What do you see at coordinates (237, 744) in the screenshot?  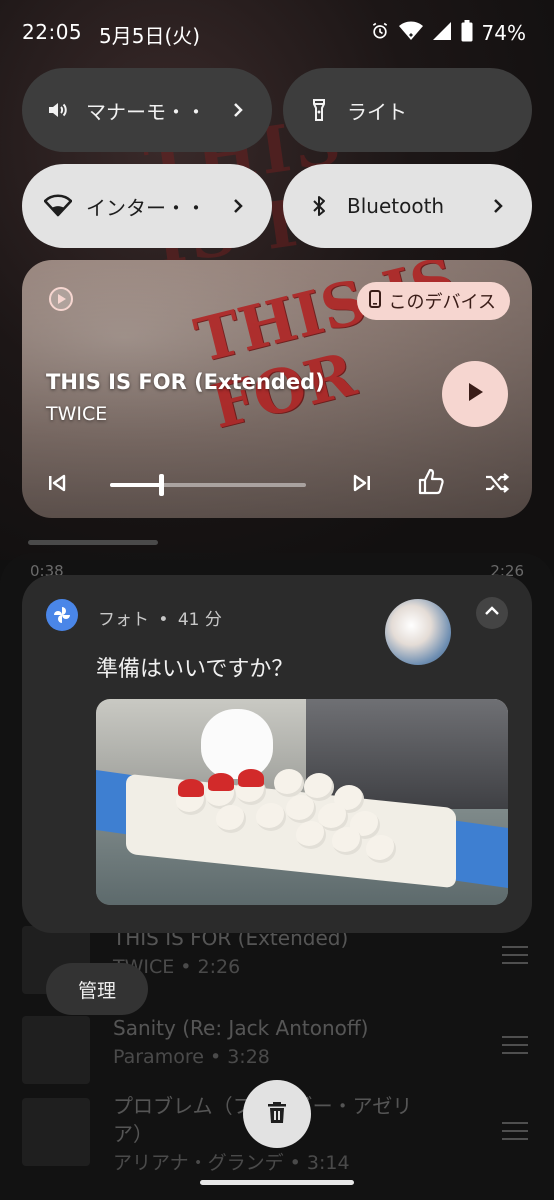 I see `photo-plush-large` at bounding box center [237, 744].